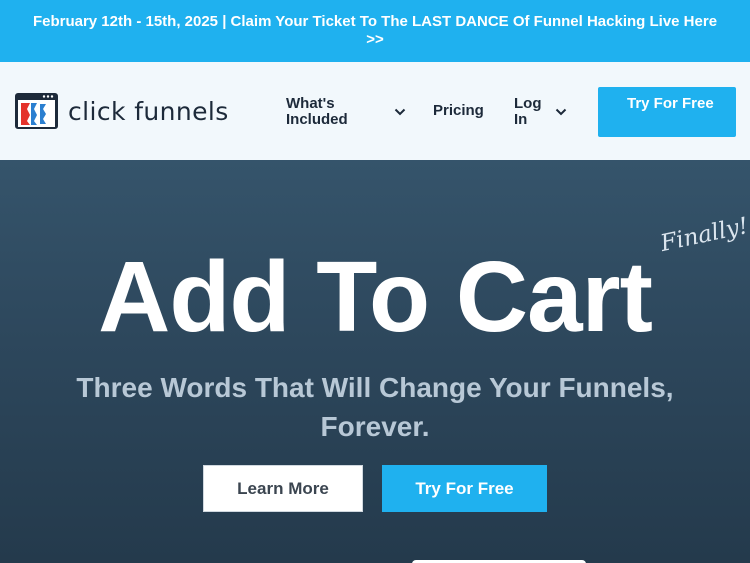 Image resolution: width=750 pixels, height=563 pixels. I want to click on try-for-free-button: Try For Free, so click(464, 488).